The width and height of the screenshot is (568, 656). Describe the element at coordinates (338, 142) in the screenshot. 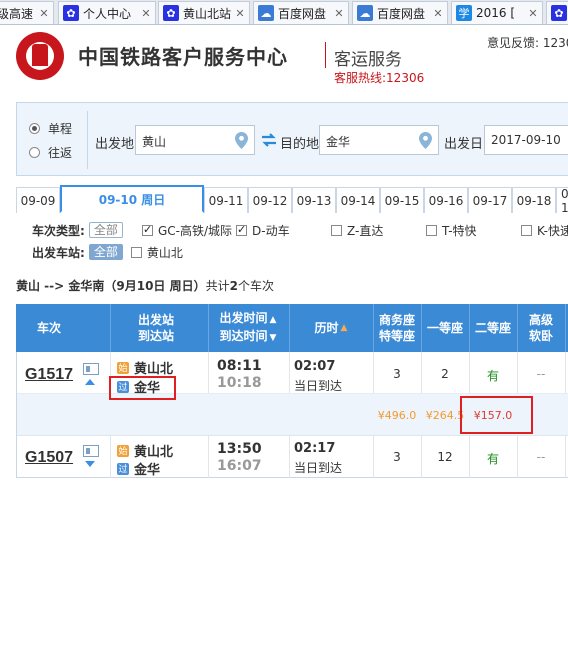

I see `to-station-value: 金华` at that location.